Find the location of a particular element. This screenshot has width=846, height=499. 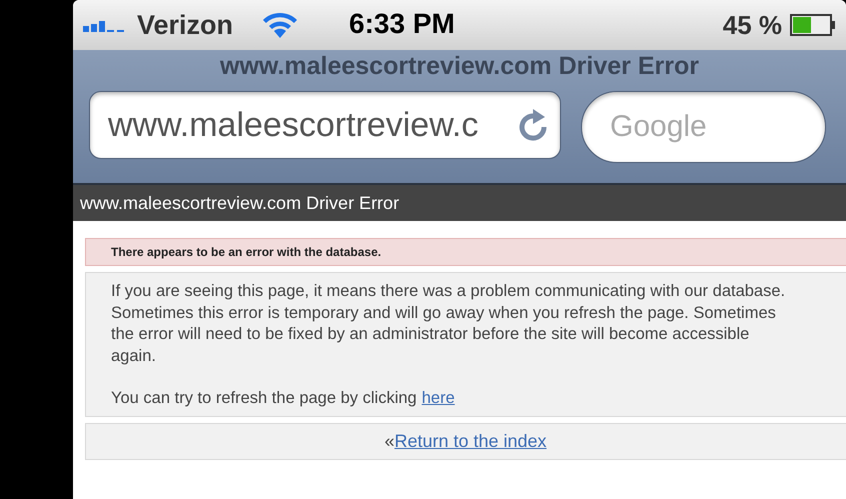

carrier-name: Verizon is located at coordinates (185, 25).